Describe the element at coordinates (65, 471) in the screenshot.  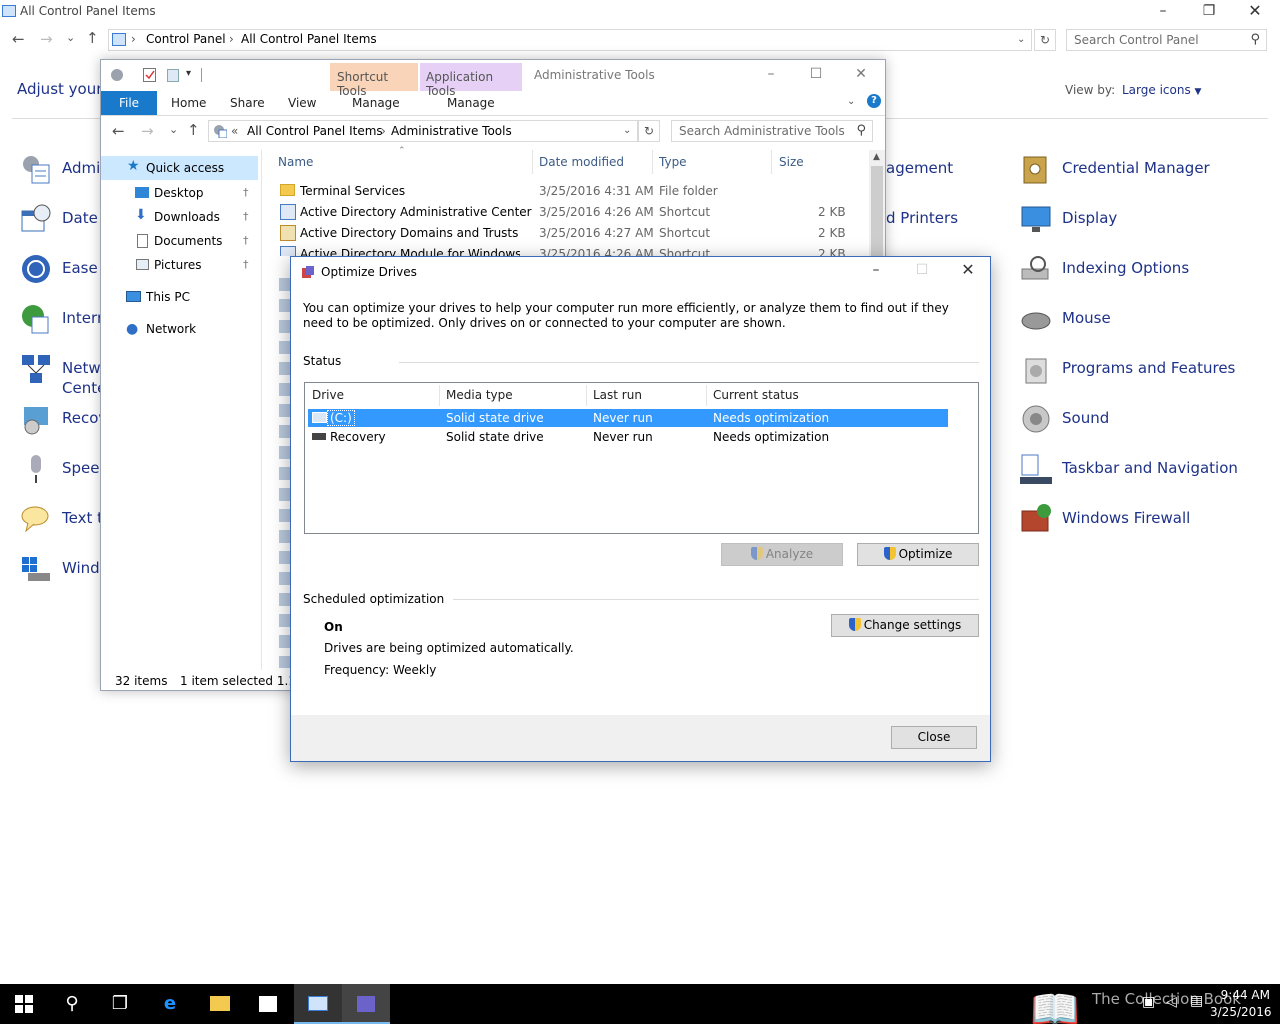
I see `cp-item-speech: Speec` at that location.